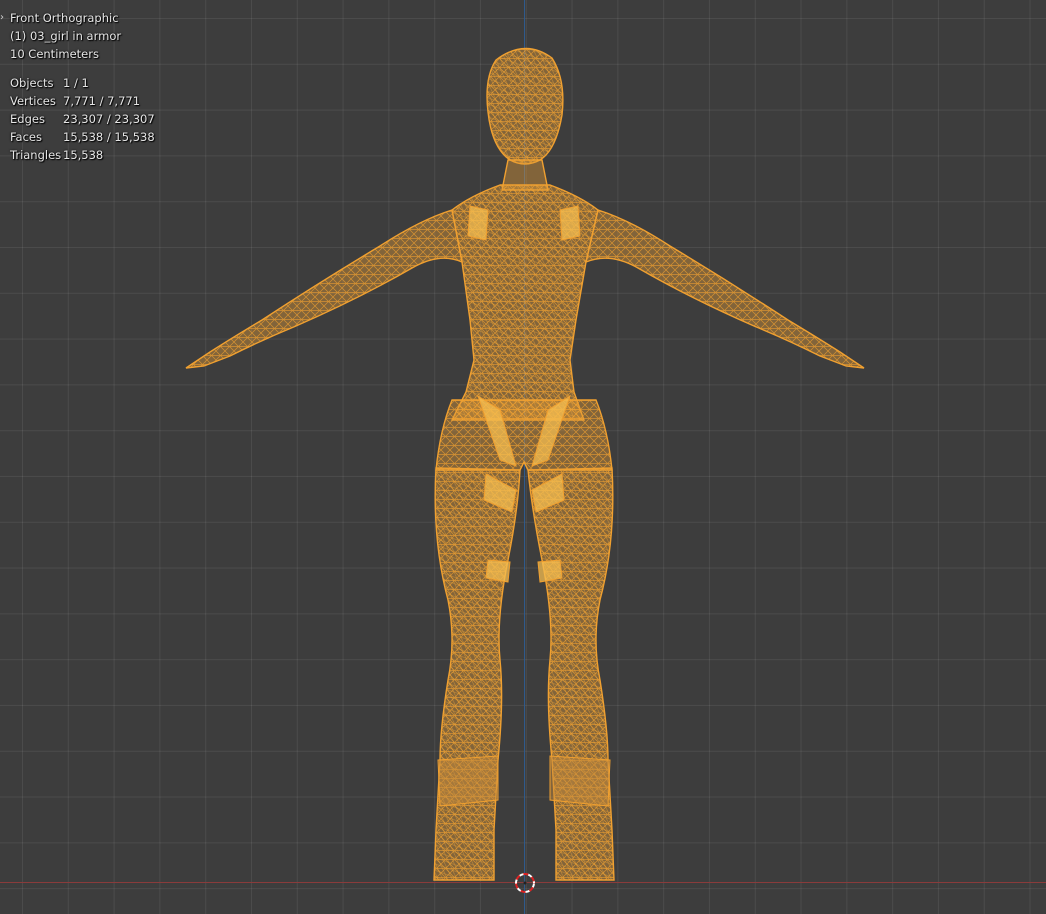  What do you see at coordinates (54, 54) in the screenshot?
I see `grid-scale: 10 Centimeters` at bounding box center [54, 54].